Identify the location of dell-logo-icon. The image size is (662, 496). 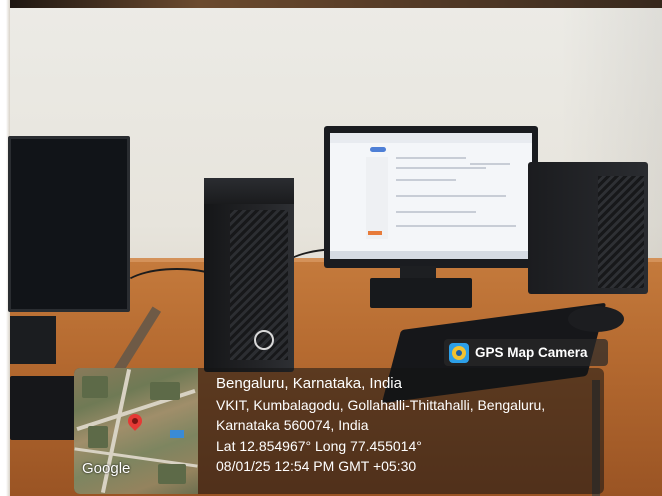
(264, 340).